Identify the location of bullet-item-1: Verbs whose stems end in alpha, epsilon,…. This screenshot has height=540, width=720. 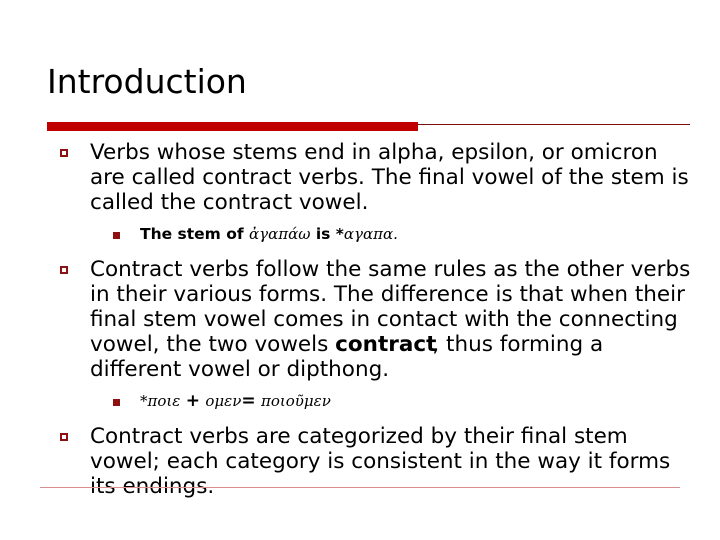
(360, 177).